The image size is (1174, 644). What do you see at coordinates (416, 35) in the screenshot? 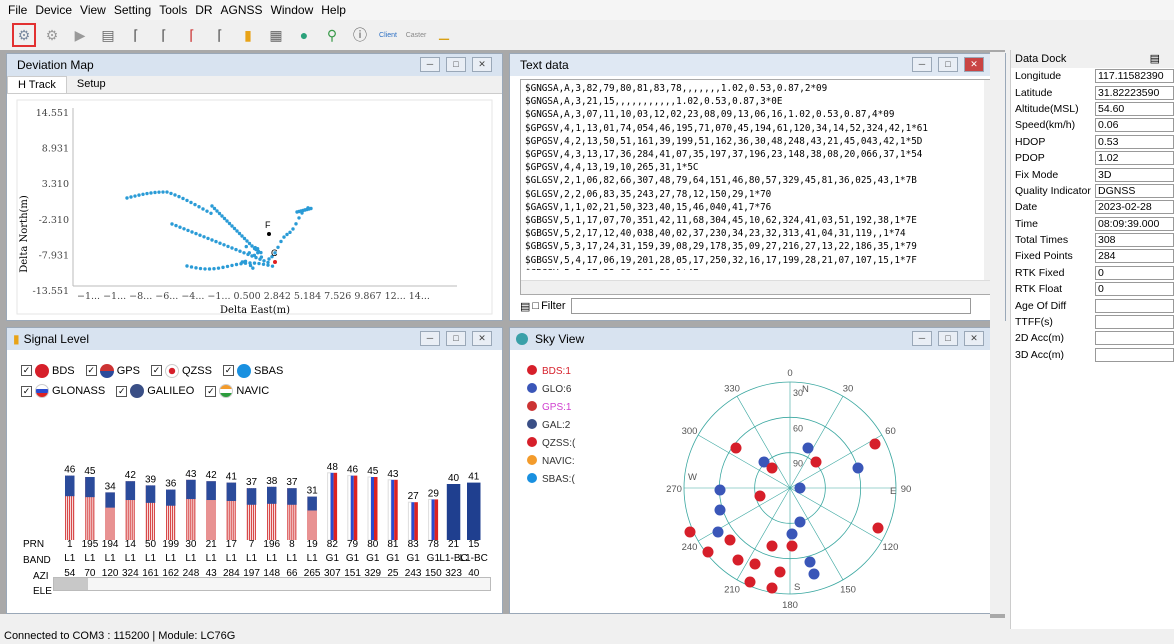
I see `caster-button: Caster` at bounding box center [416, 35].